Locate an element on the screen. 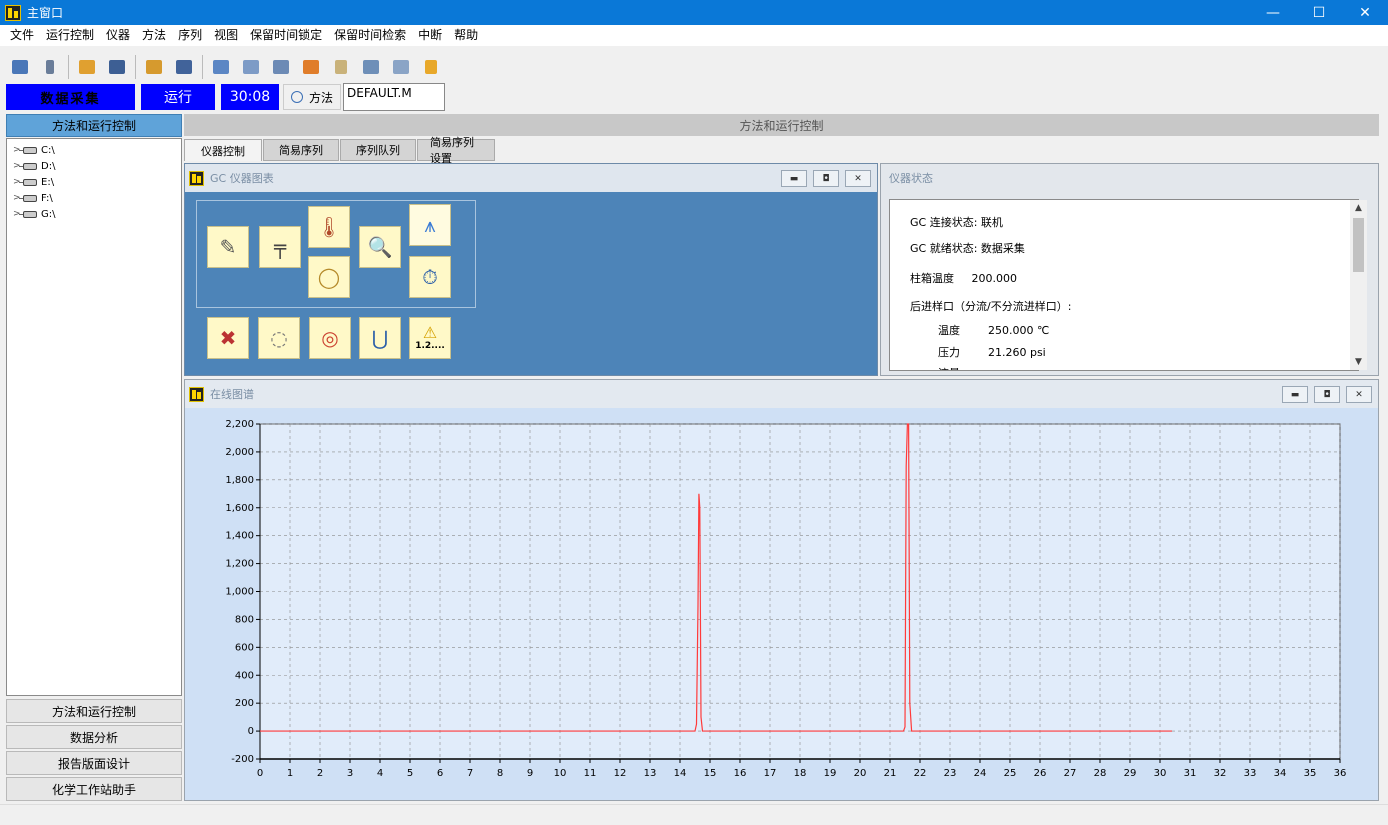 The width and height of the screenshot is (1388, 825). scroll-down-icon: ▼ is located at coordinates (1358, 362).